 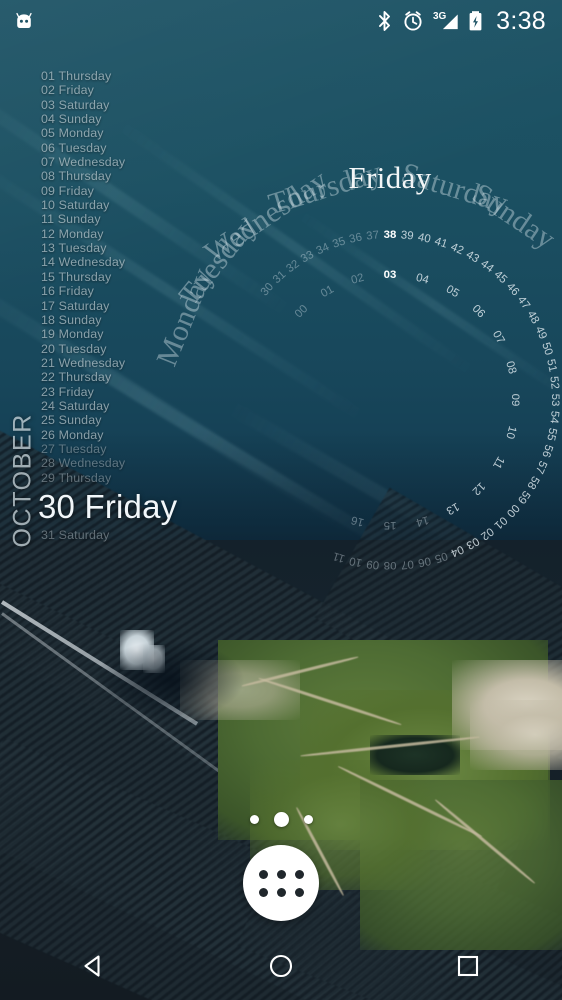 What do you see at coordinates (156, 320) in the screenshot?
I see `calendar-day-row: 18 Sunday` at bounding box center [156, 320].